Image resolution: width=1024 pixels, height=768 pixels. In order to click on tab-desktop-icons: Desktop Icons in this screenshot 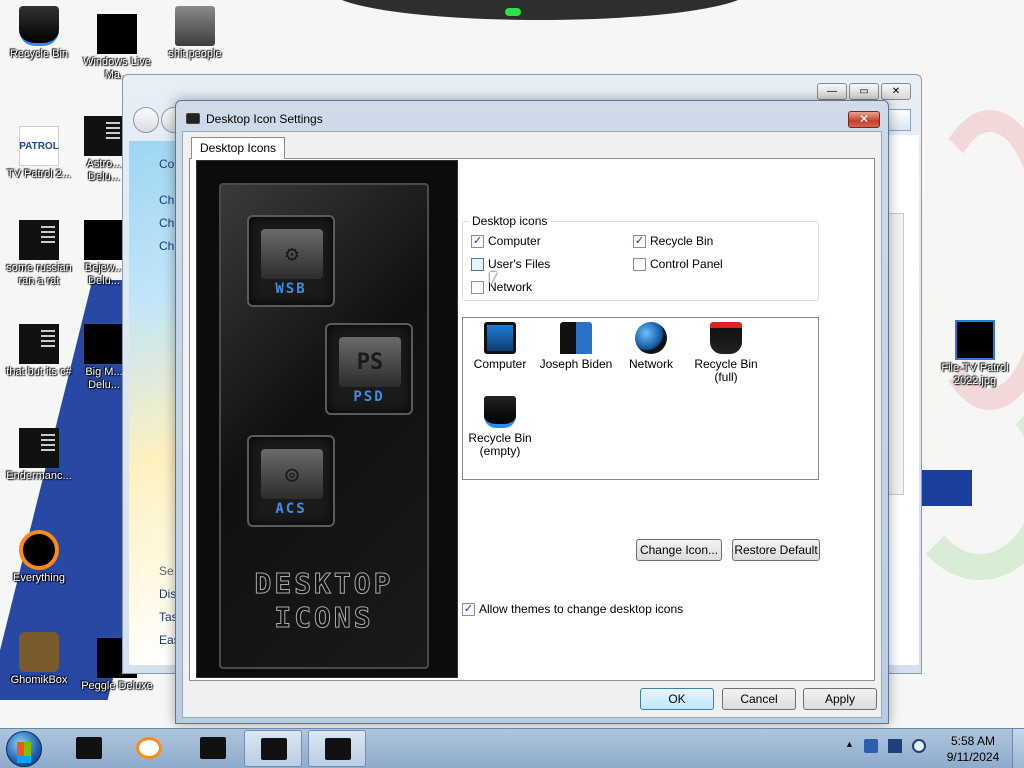, I will do `click(238, 148)`.